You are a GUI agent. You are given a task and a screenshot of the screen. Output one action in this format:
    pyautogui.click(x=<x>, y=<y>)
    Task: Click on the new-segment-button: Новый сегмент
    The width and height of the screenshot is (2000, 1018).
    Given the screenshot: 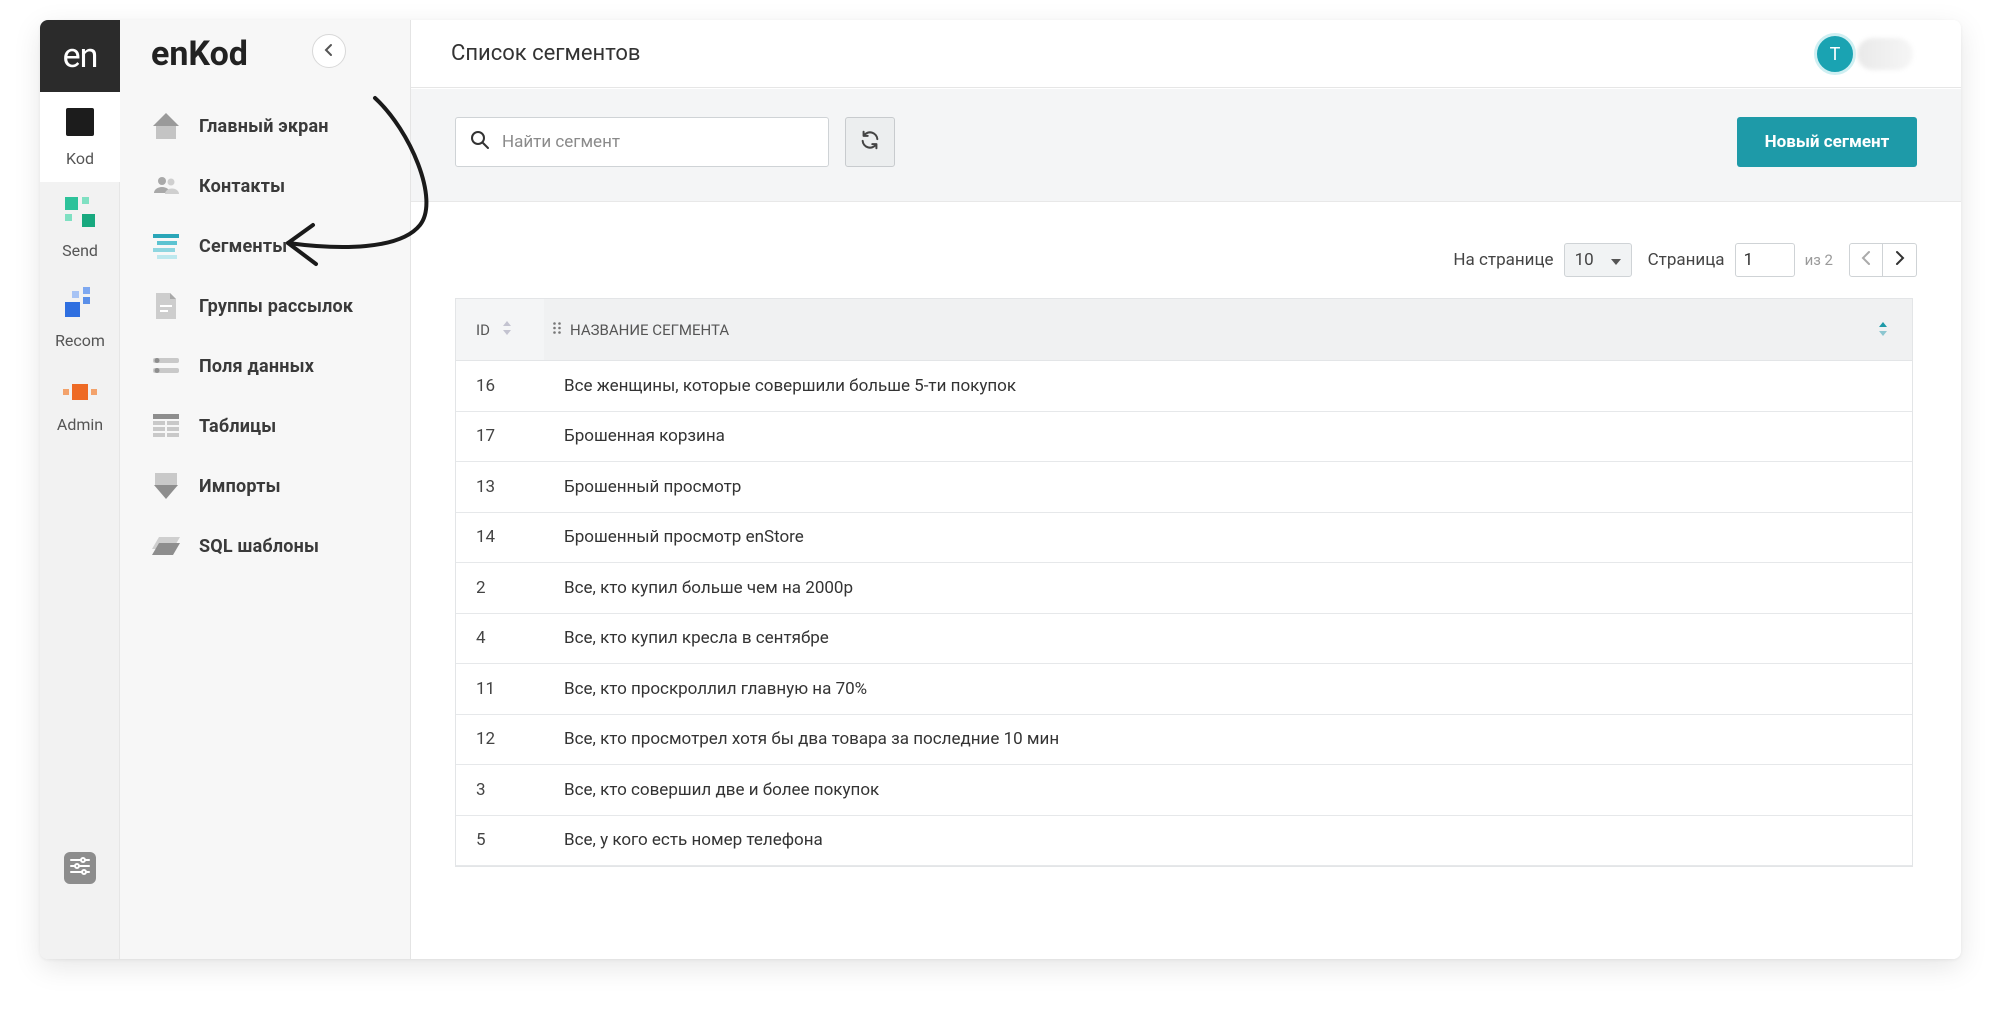 What is the action you would take?
    pyautogui.click(x=1827, y=142)
    